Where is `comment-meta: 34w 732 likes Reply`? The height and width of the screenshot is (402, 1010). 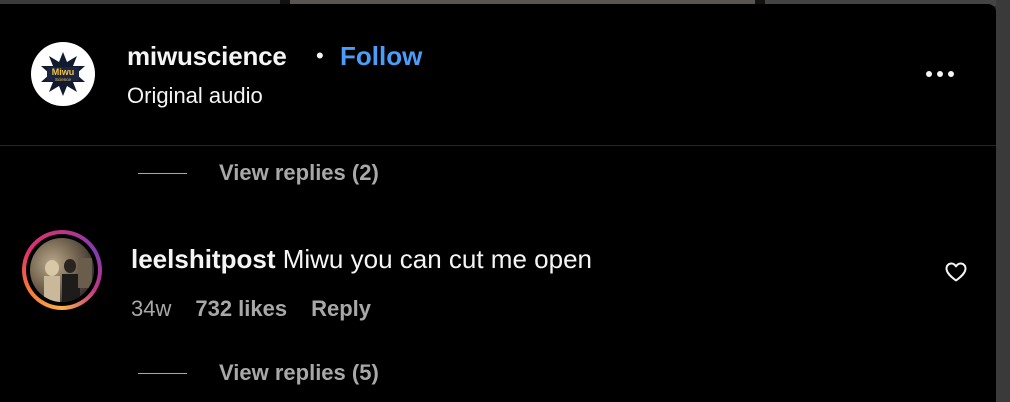
comment-meta: 34w 732 likes Reply is located at coordinates (251, 309).